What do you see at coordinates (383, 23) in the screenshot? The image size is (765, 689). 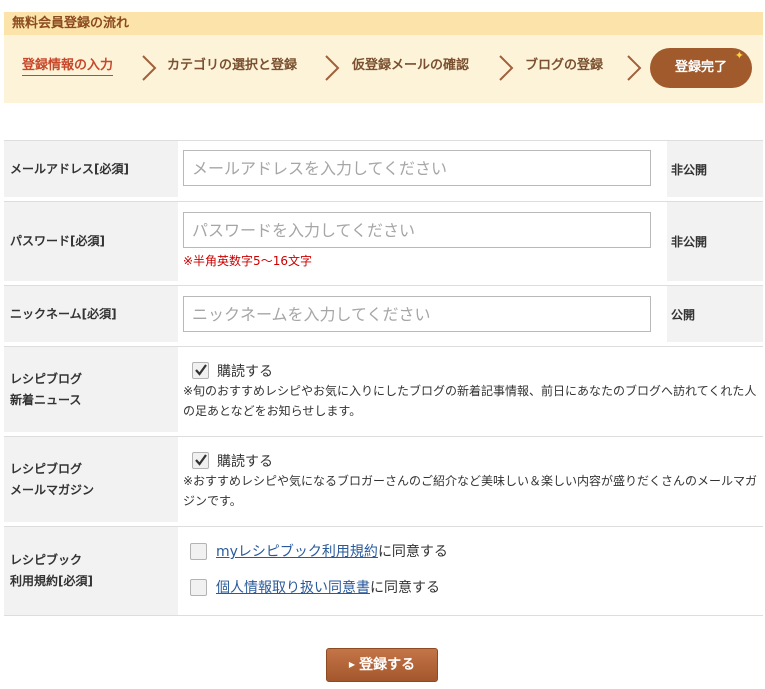 I see `flow-title: 無料会員登録の流れ` at bounding box center [383, 23].